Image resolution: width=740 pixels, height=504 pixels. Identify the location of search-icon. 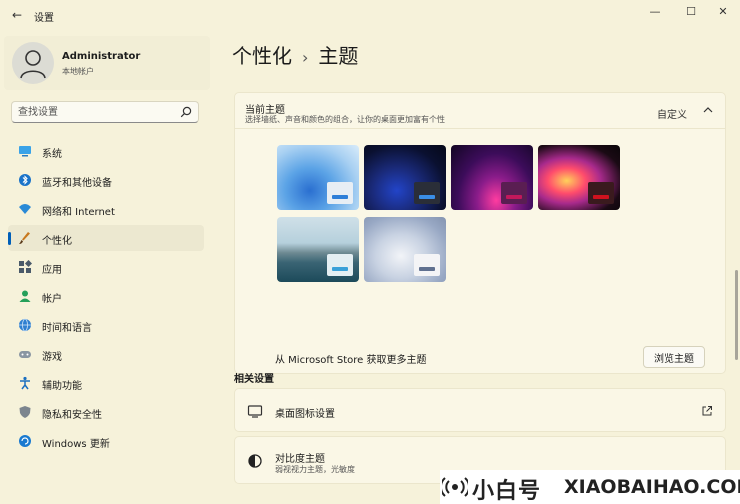
(186, 112).